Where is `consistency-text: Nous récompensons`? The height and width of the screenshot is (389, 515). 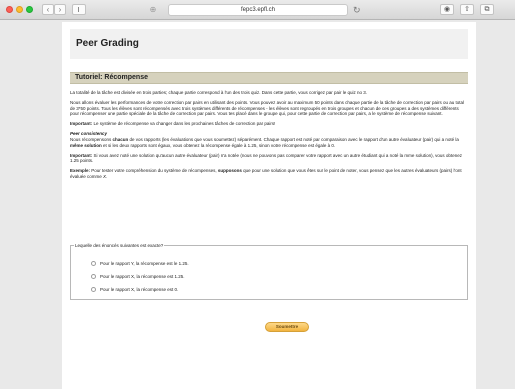 consistency-text: Nous récompensons is located at coordinates (91, 140).